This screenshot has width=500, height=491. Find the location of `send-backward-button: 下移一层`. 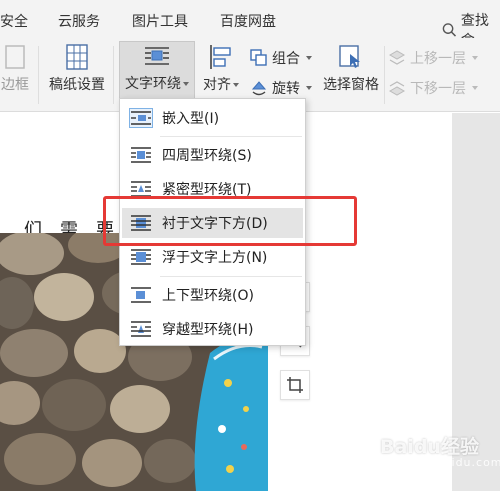

send-backward-button: 下移一层 is located at coordinates (433, 88).